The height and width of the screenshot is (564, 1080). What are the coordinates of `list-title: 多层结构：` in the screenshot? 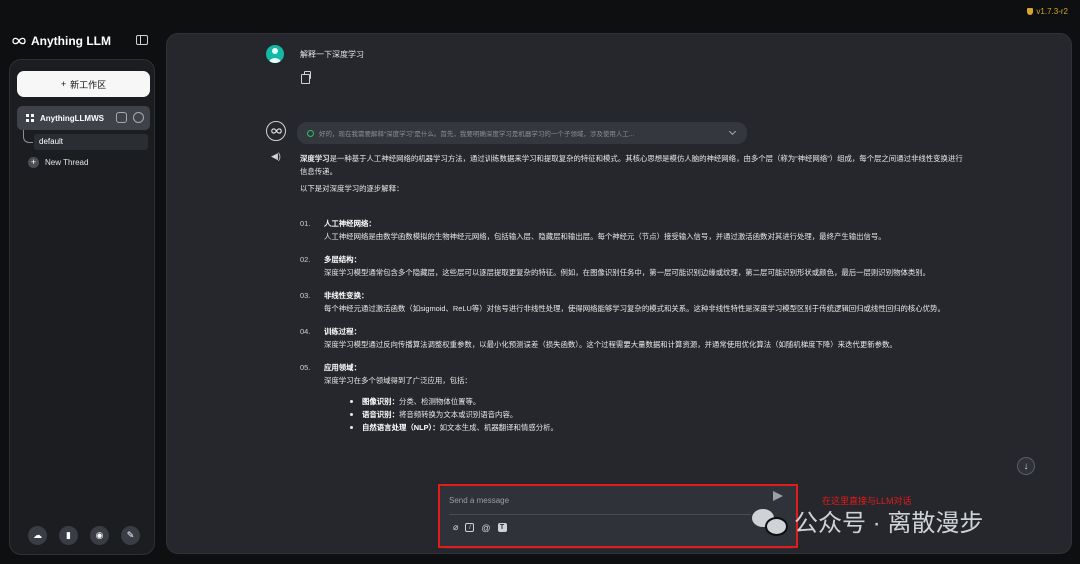 It's located at (342, 259).